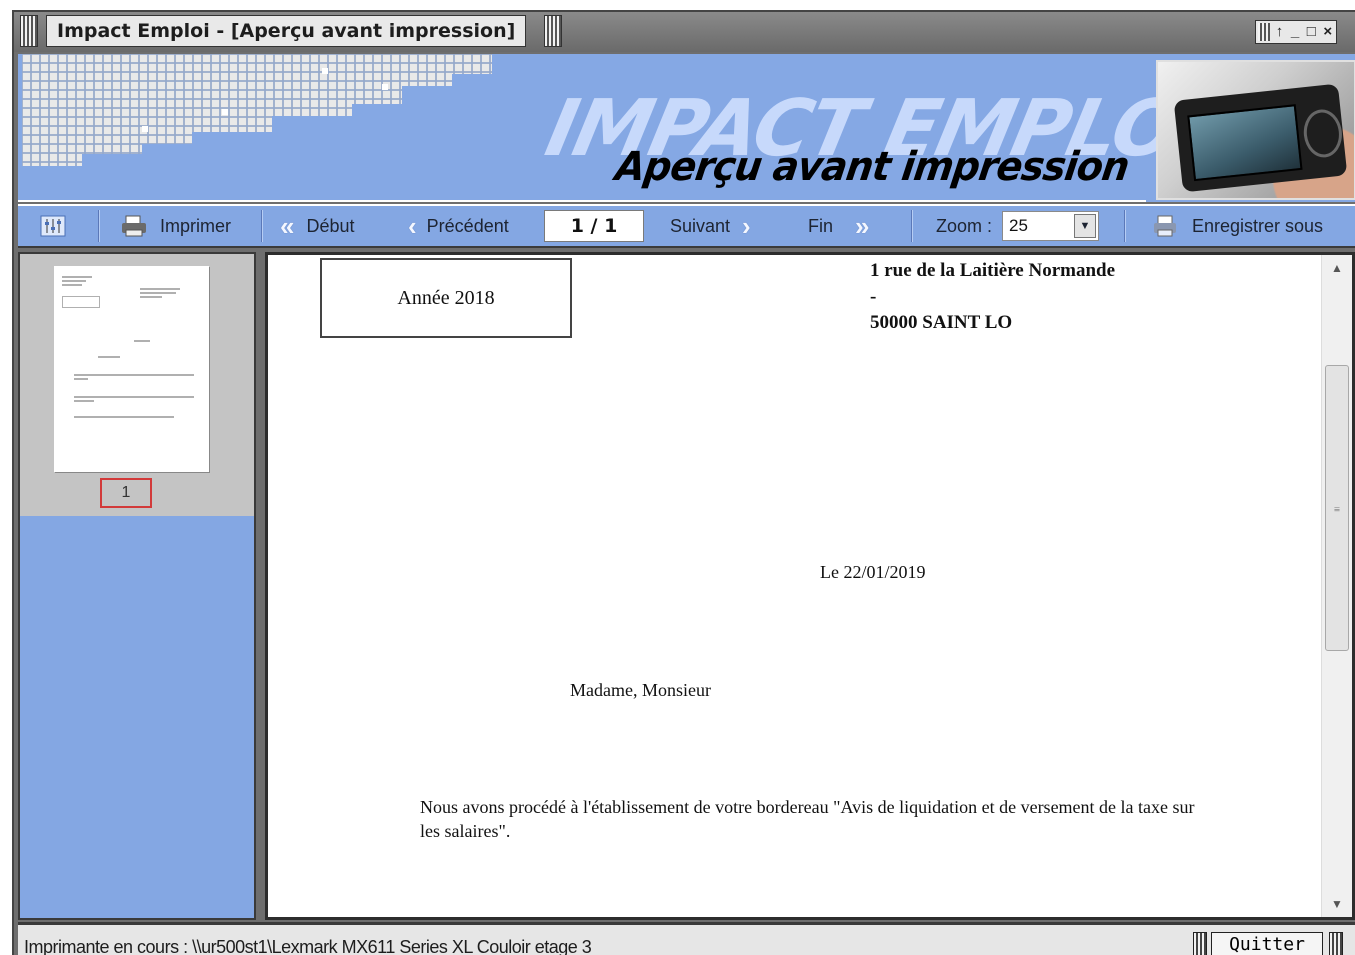  What do you see at coordinates (594, 226) in the screenshot?
I see `page-indicator: 1 / 1` at bounding box center [594, 226].